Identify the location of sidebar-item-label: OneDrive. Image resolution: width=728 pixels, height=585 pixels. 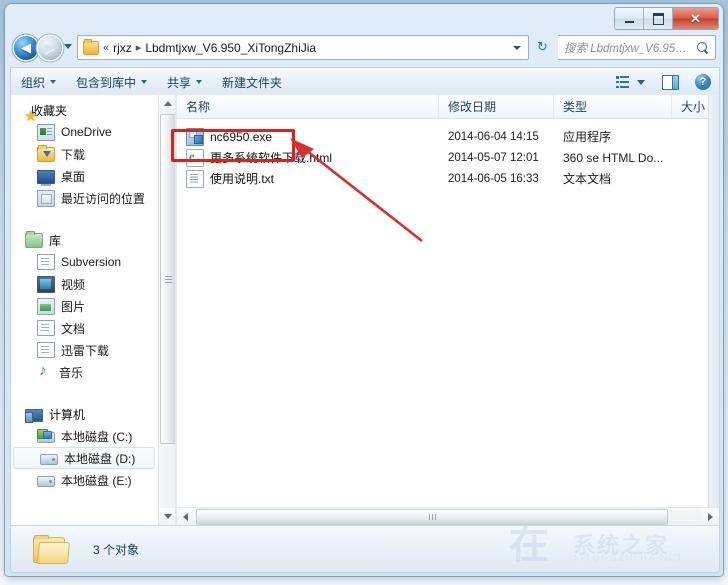
(86, 132).